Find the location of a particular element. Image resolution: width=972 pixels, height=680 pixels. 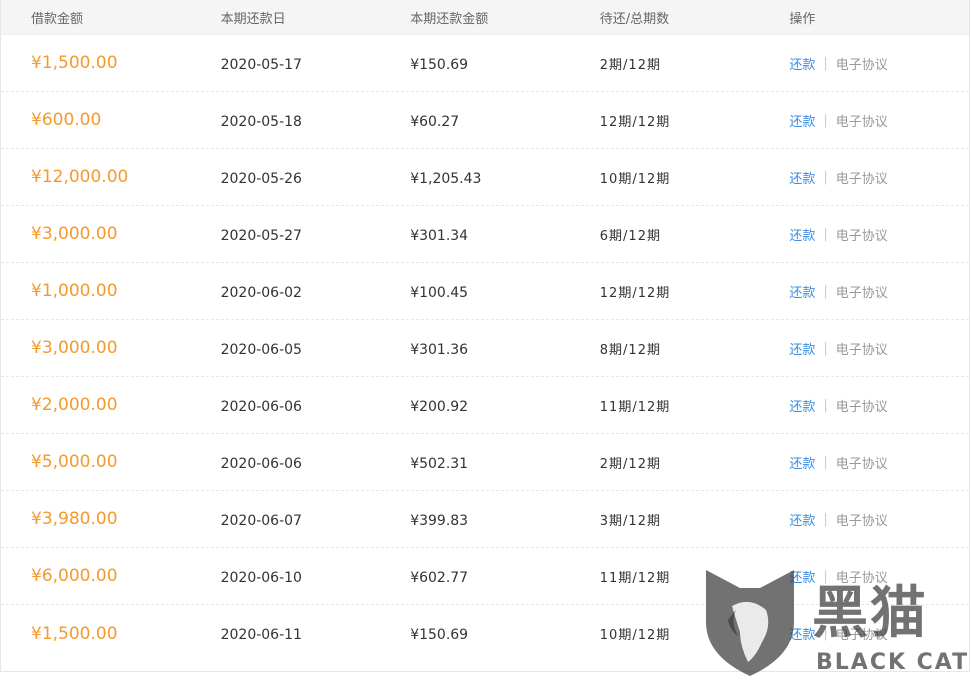

period-count: 3期/12期 is located at coordinates (630, 521).